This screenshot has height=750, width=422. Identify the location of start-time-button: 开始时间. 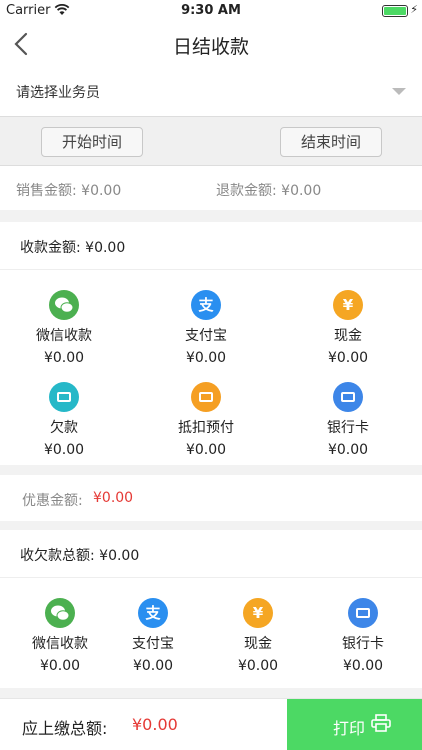
(92, 142).